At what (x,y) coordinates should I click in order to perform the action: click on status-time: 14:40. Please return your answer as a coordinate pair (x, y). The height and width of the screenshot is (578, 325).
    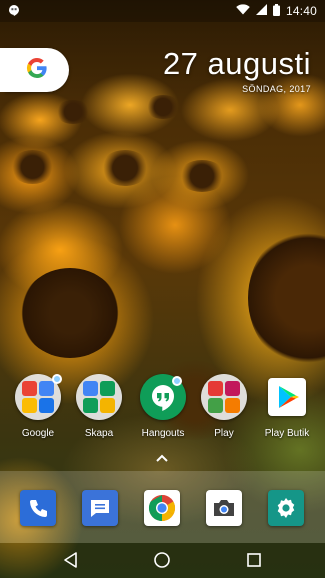
    Looking at the image, I should click on (301, 11).